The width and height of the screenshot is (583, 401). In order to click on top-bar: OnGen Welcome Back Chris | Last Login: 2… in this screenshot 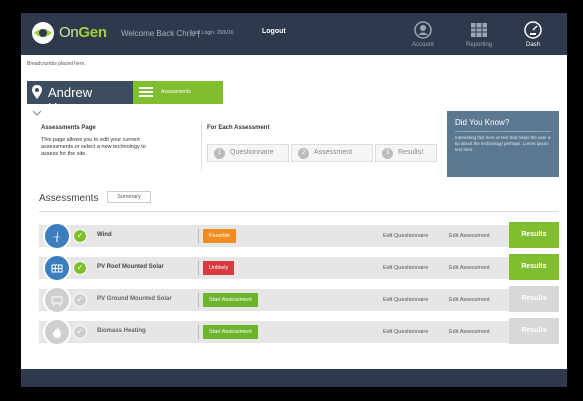, I will do `click(294, 34)`.